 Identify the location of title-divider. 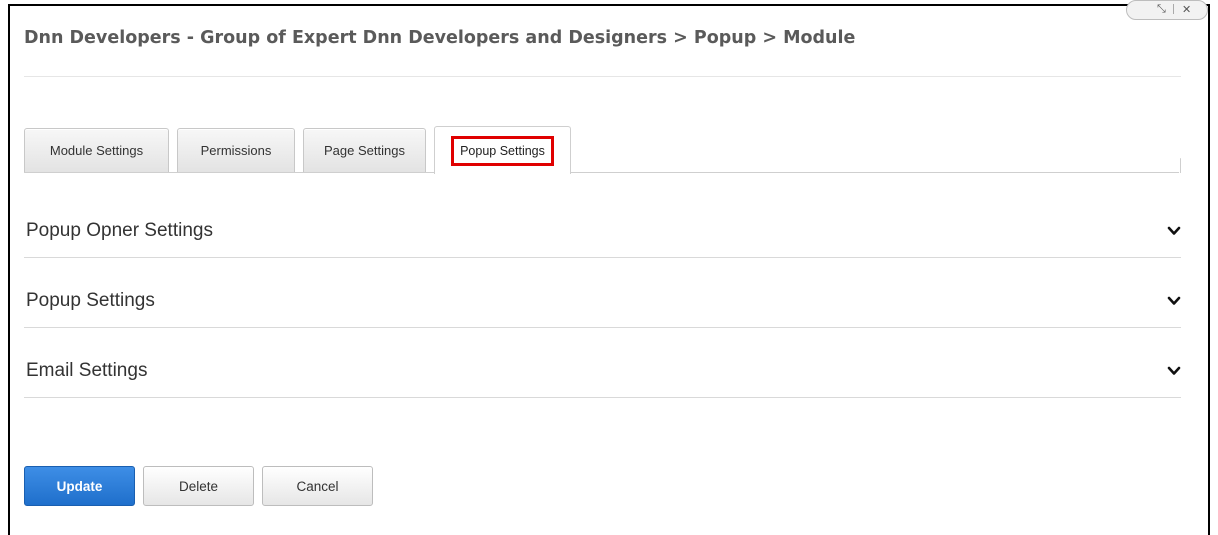
(602, 76).